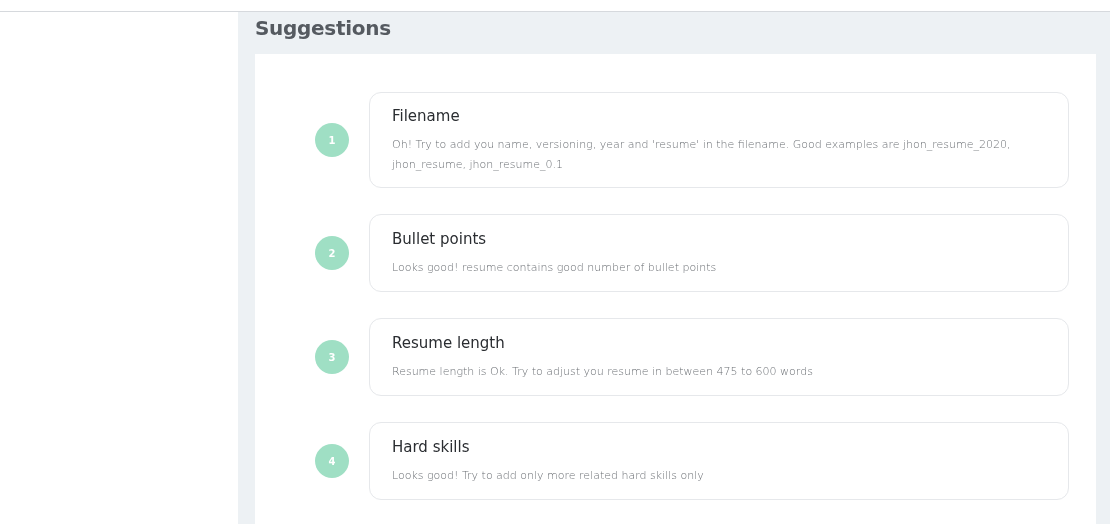 The image size is (1110, 524). I want to click on step-number: 3, so click(332, 357).